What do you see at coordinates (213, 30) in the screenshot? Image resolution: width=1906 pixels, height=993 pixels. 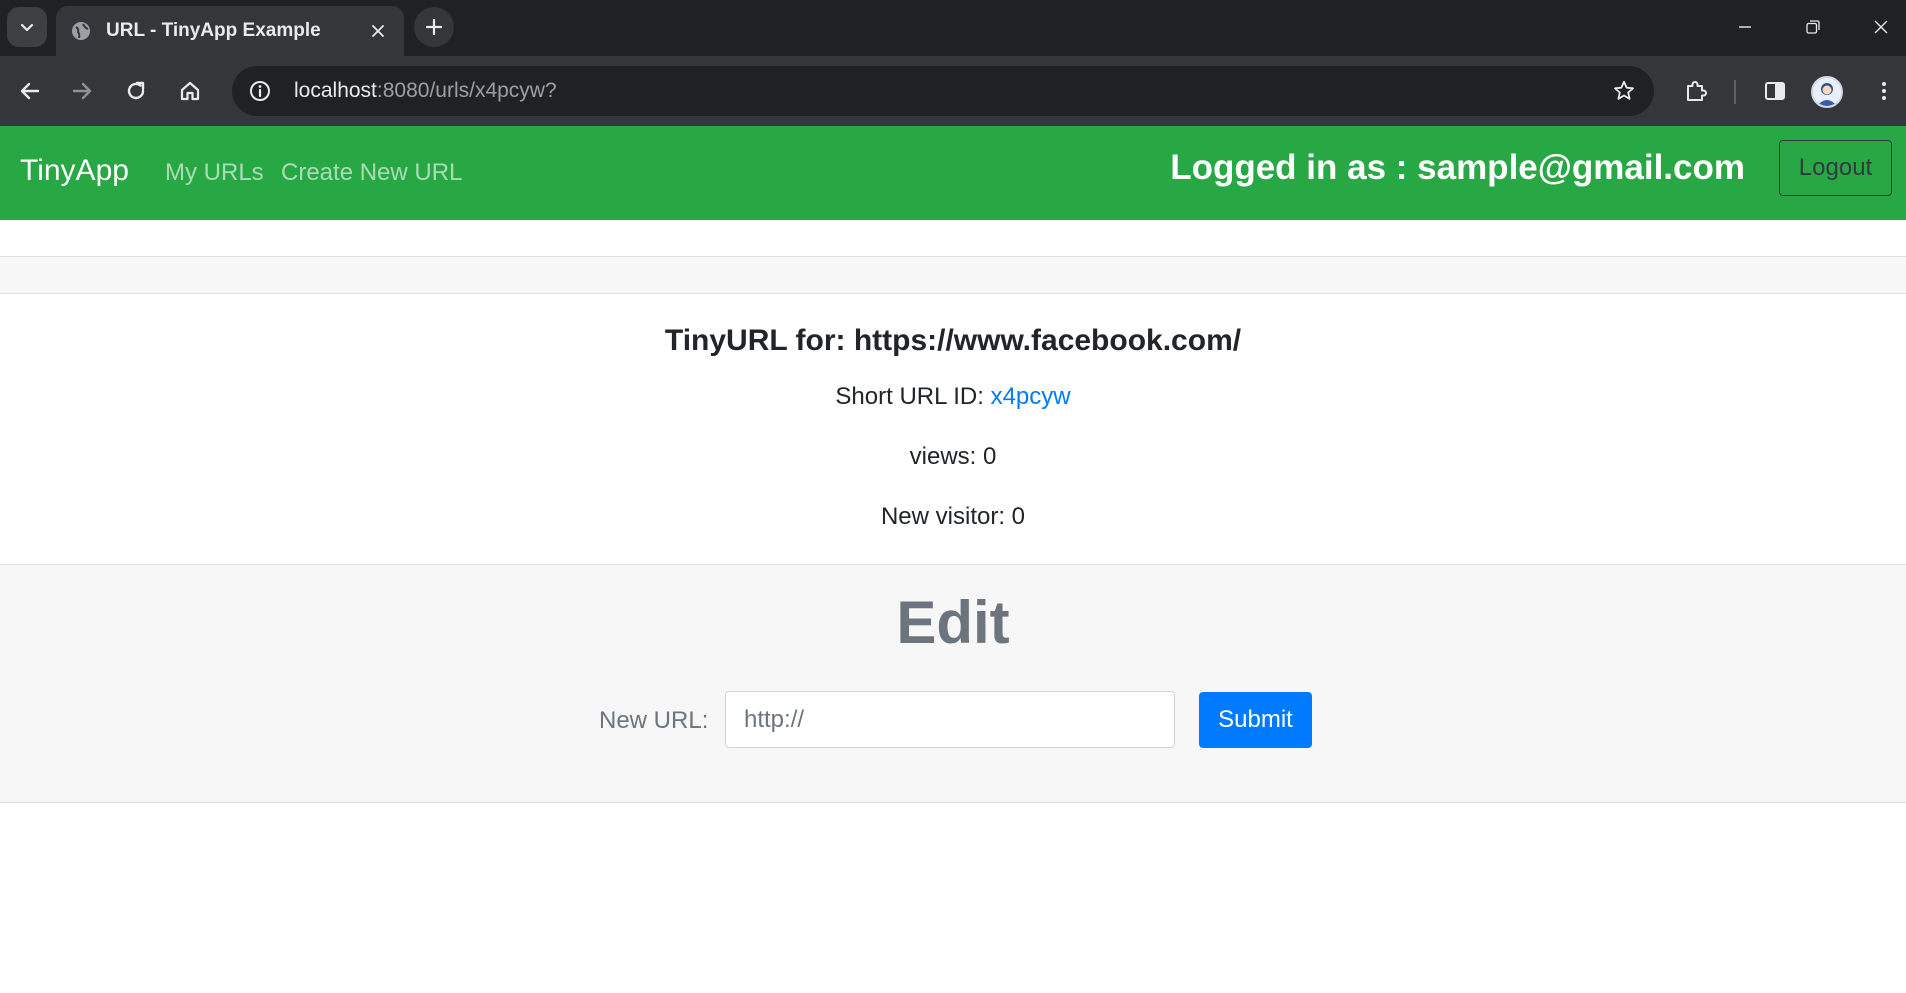 I see `tab-title: URL - TinyApp Example` at bounding box center [213, 30].